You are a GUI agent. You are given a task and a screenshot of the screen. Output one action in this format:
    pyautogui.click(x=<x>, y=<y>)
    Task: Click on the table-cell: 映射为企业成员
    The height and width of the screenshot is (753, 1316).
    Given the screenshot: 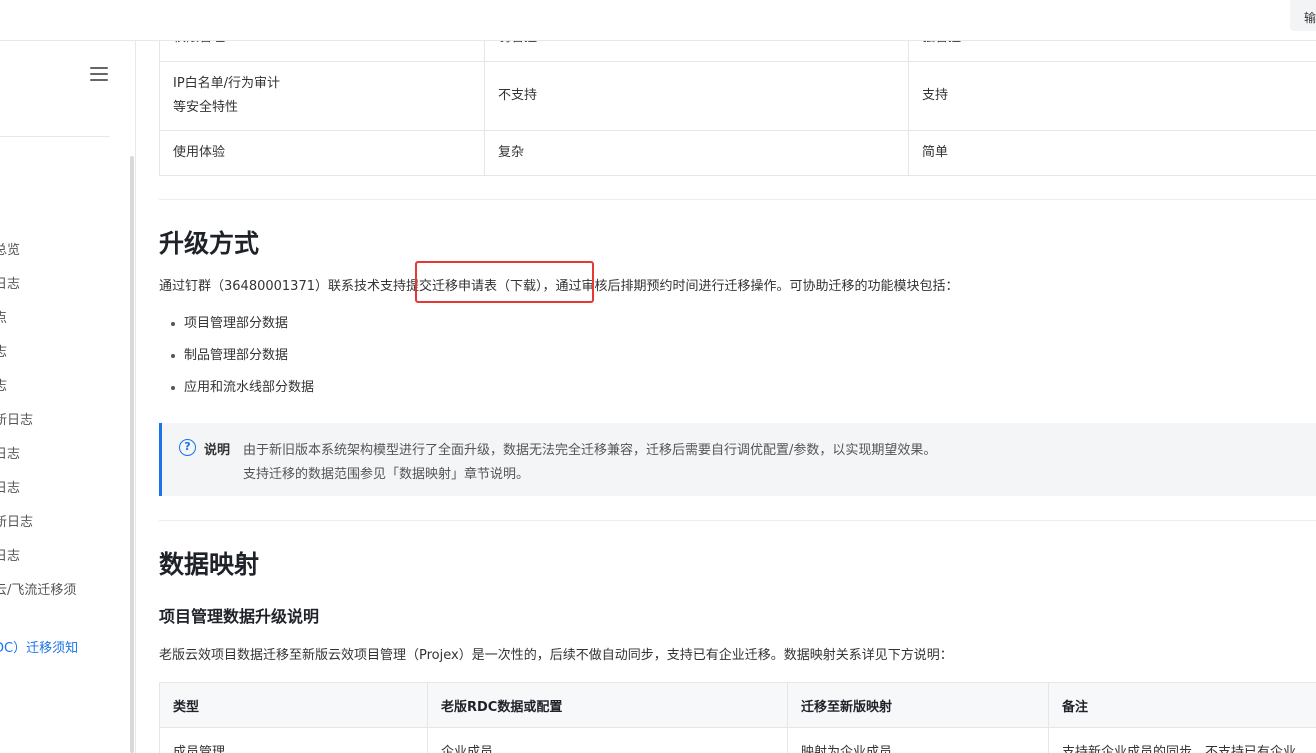 What is the action you would take?
    pyautogui.click(x=918, y=740)
    